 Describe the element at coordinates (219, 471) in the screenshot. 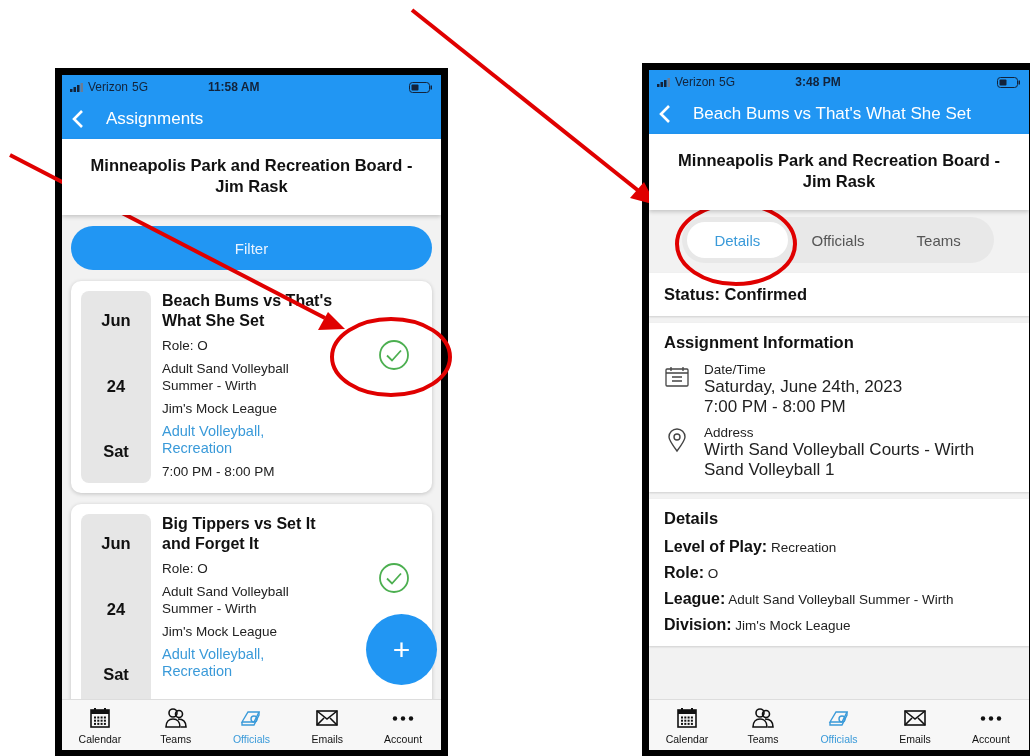

I see `time-text: 7:00 PM - 8:00 PM` at that location.